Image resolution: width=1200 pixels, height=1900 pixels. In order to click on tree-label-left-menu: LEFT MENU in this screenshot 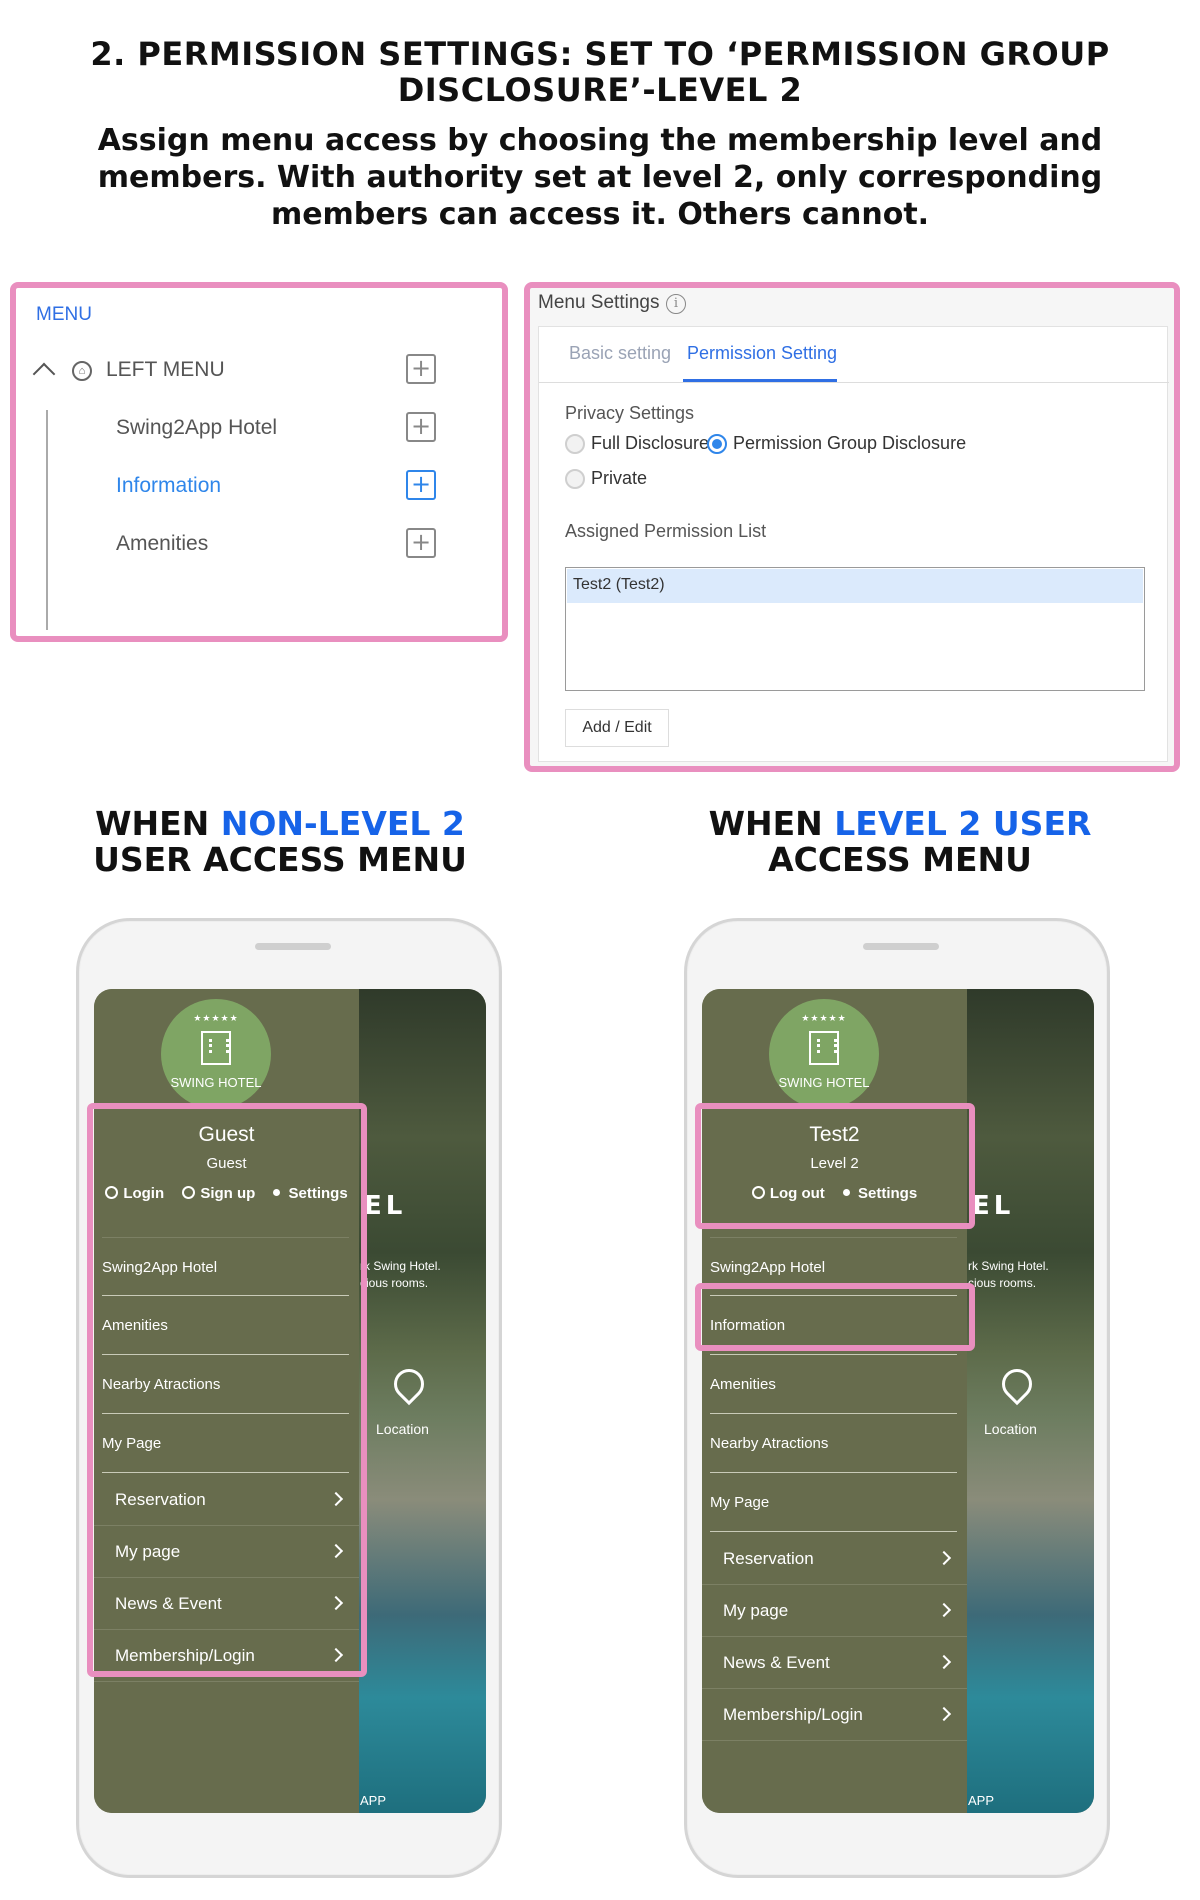, I will do `click(165, 369)`.